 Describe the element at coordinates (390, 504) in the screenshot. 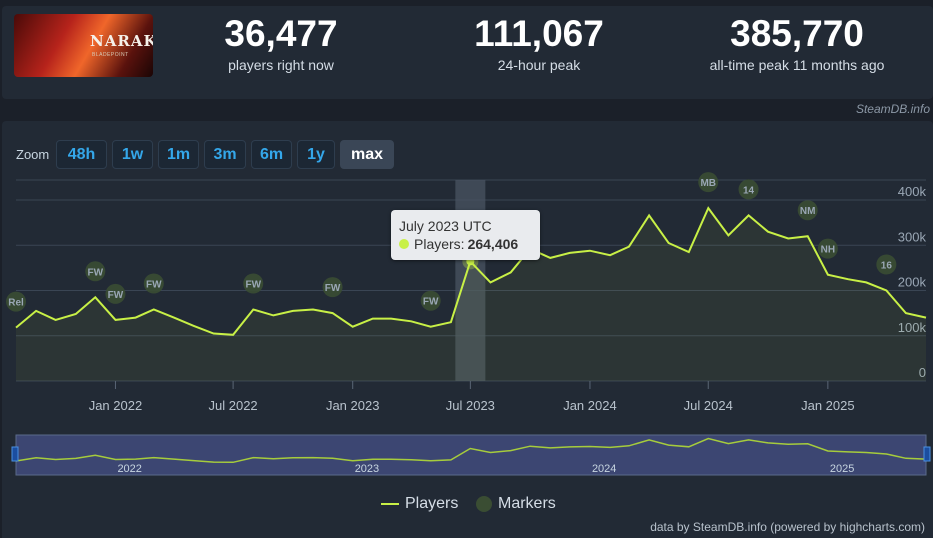

I see `line-legend-icon` at that location.